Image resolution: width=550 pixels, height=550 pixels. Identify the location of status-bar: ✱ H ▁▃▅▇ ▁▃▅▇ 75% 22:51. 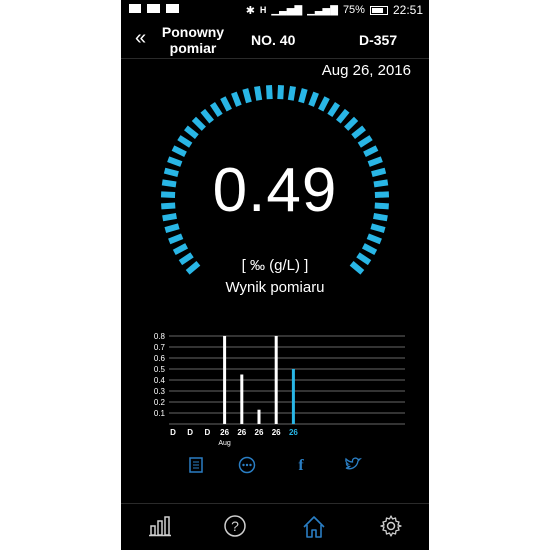
(275, 11).